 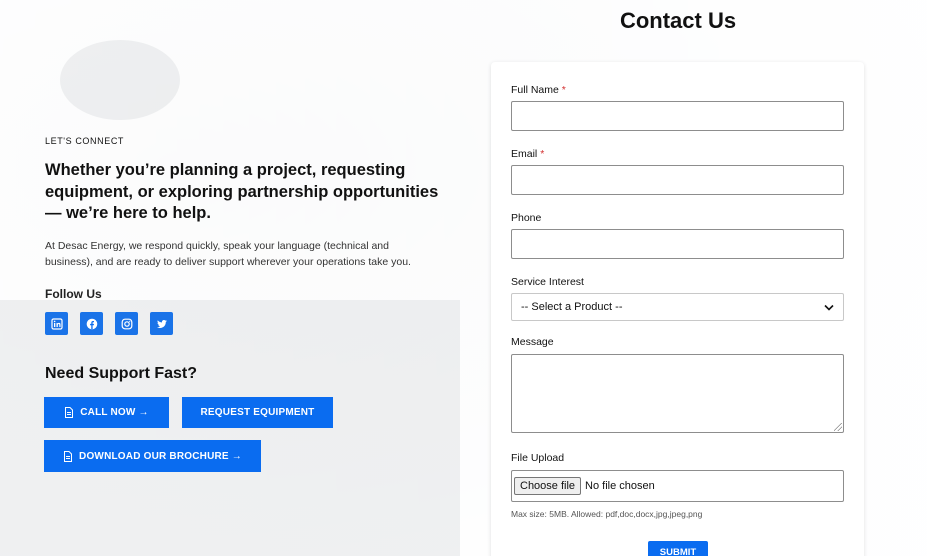 What do you see at coordinates (532, 342) in the screenshot?
I see `message-label: Message` at bounding box center [532, 342].